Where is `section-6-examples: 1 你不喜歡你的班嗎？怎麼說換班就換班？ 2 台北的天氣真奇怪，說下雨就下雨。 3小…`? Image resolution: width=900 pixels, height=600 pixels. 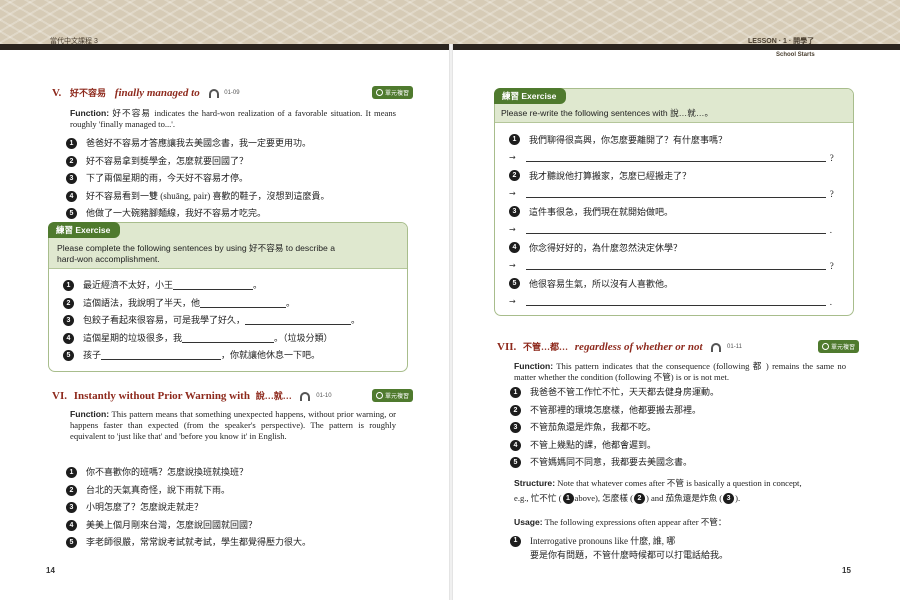 section-6-examples: 1 你不喜歡你的班嗎？怎麼說換班就換班？ 2 台北的天氣真奇怪，說下雨就下雨。 3小… is located at coordinates (188, 508).